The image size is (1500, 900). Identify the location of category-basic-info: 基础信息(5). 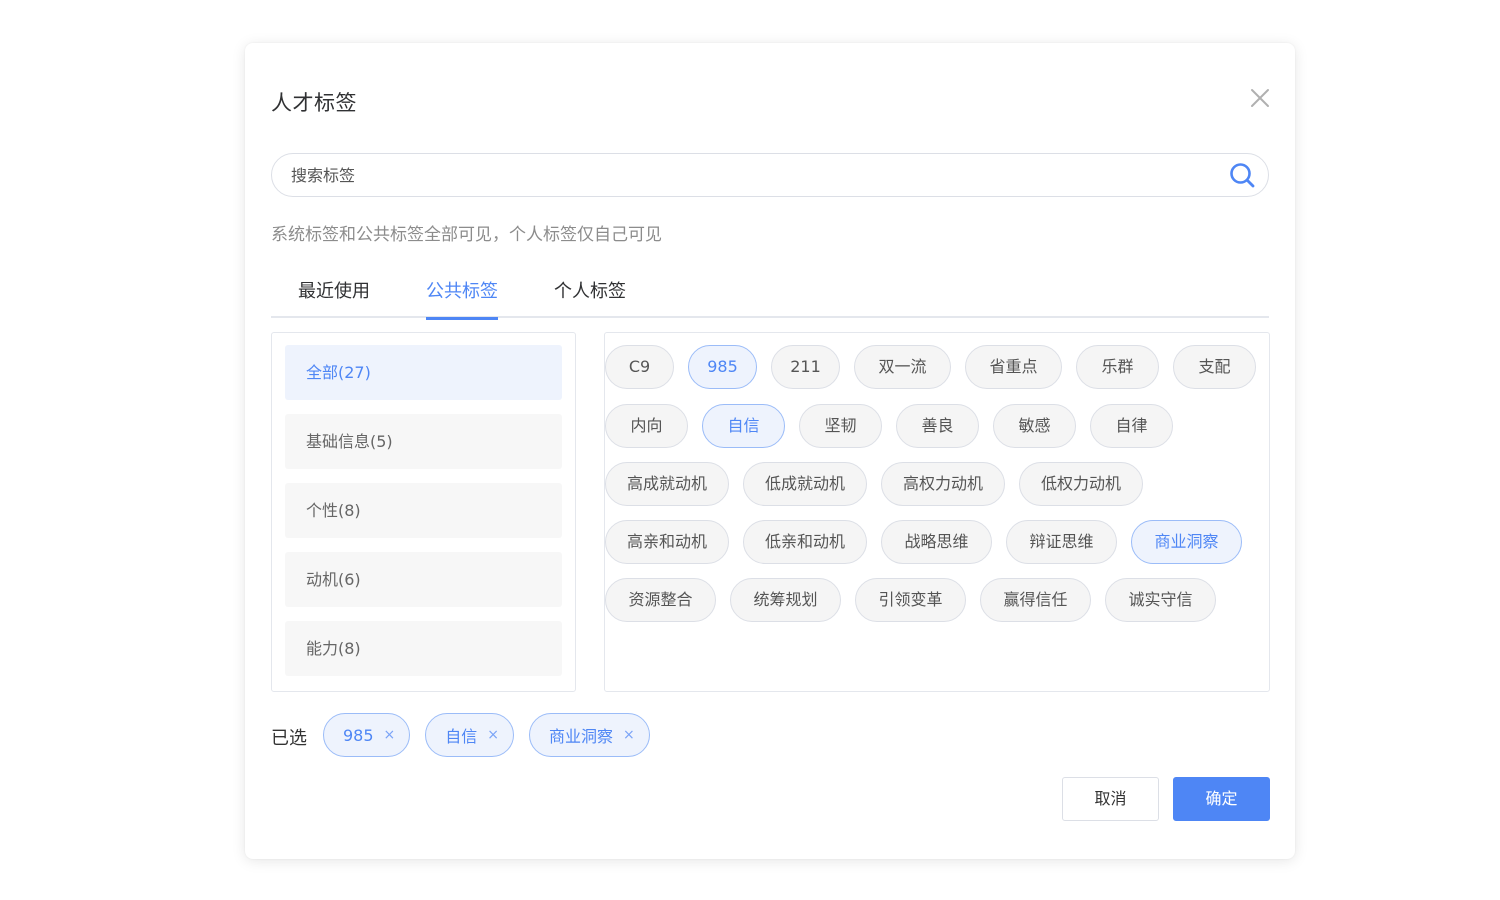
(423, 441).